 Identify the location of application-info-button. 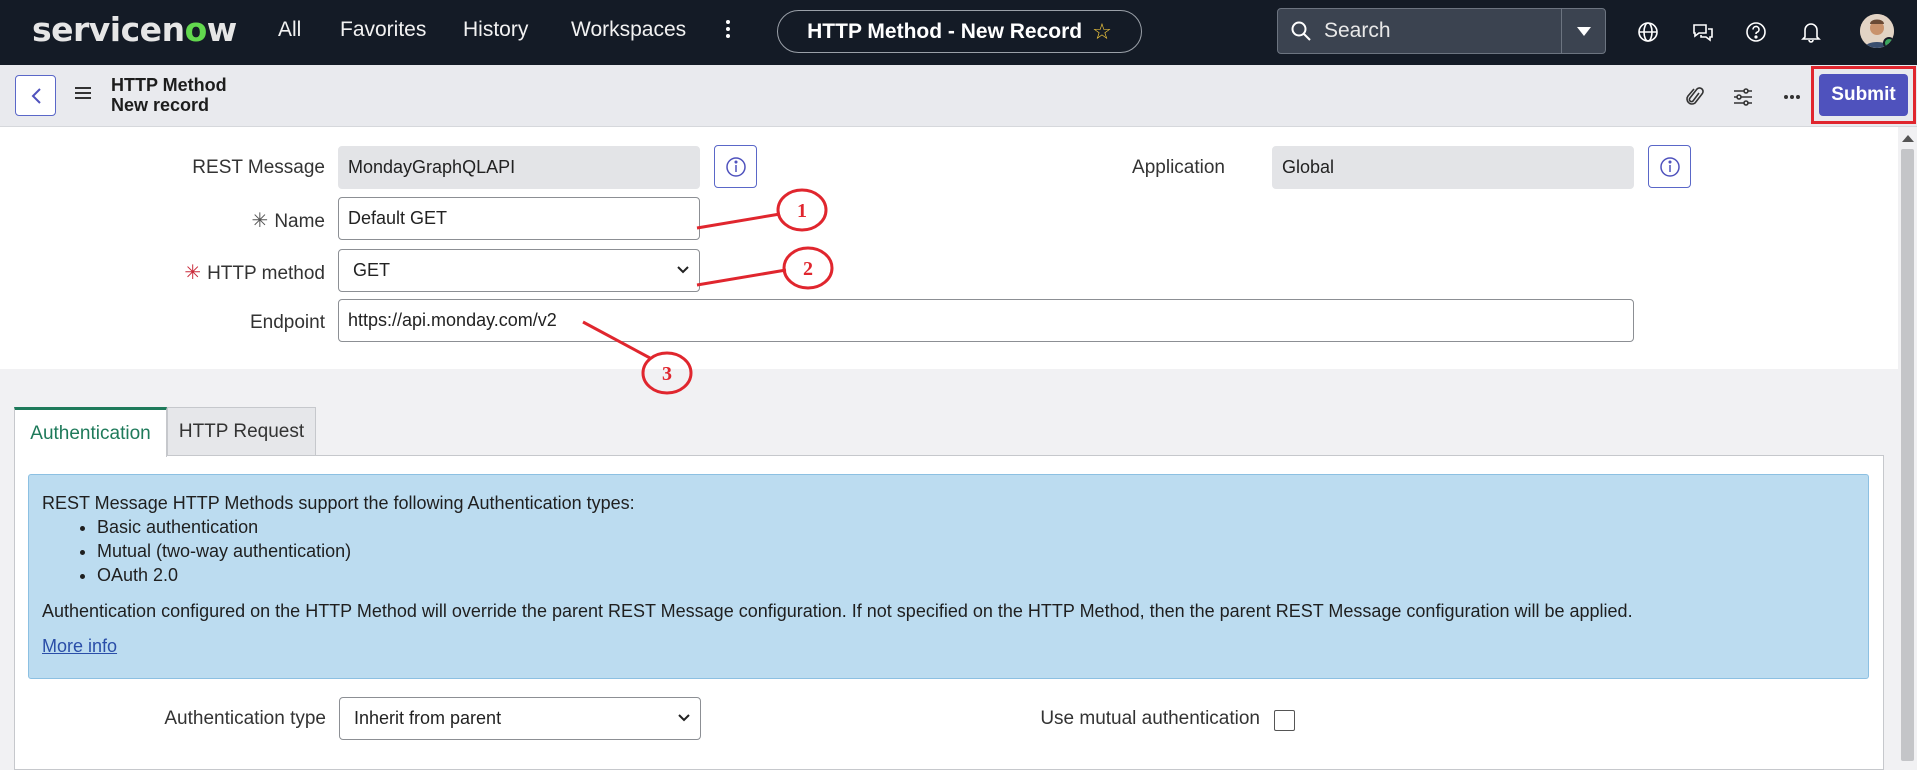
(1669, 166).